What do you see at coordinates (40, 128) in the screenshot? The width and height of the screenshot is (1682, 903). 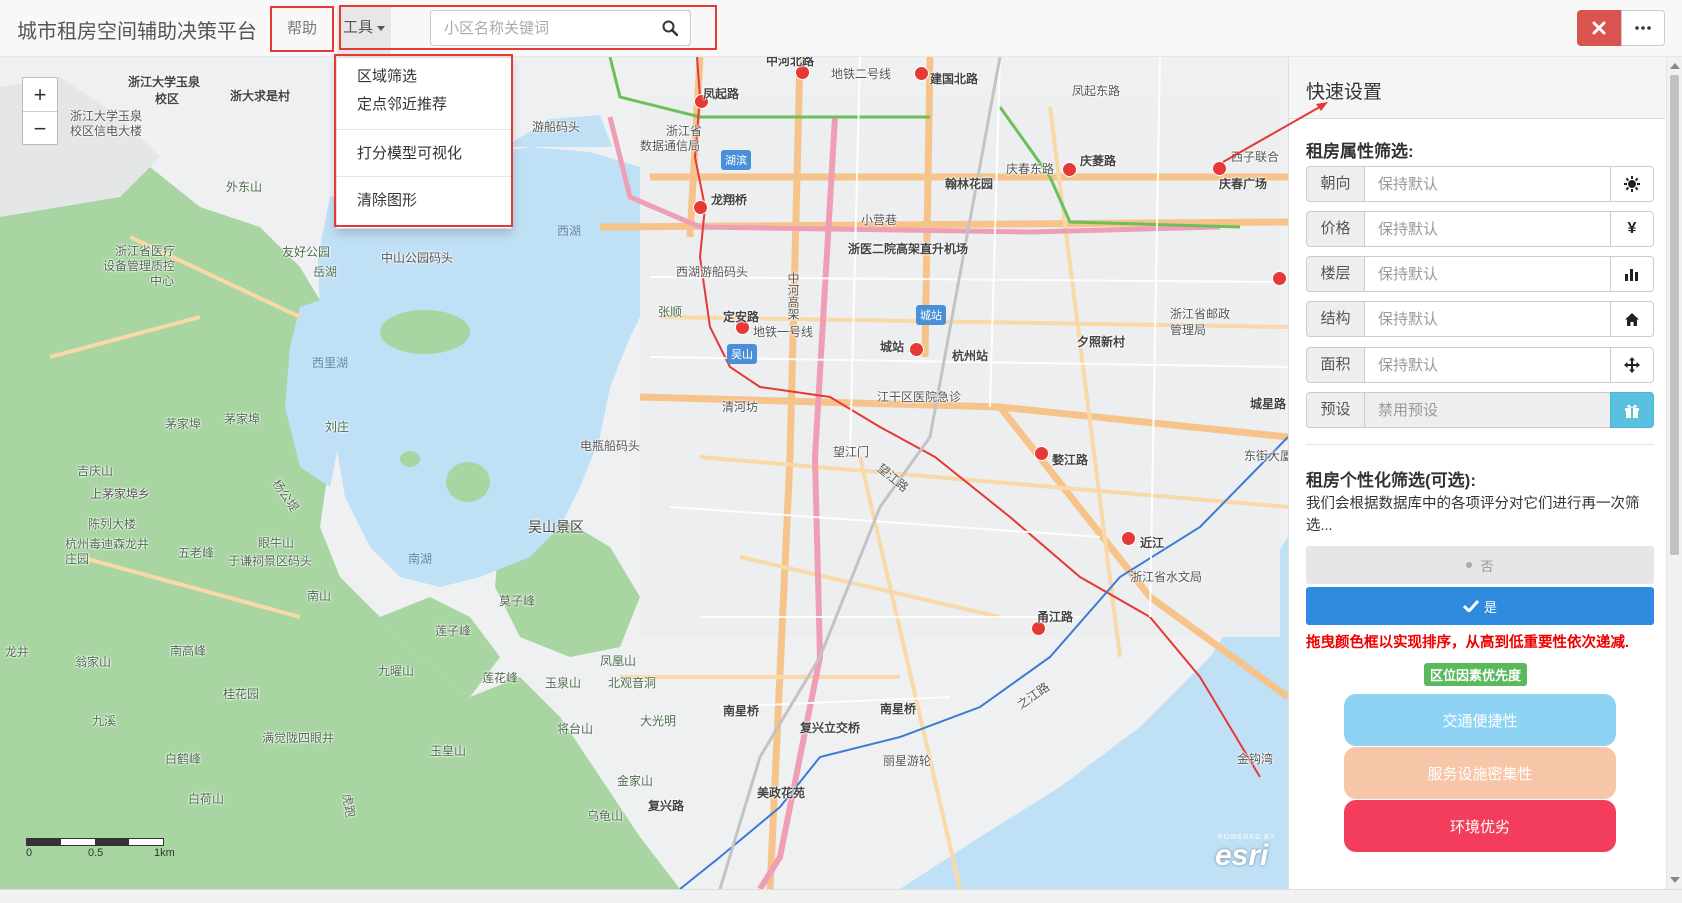 I see `zoom-out-button: −` at bounding box center [40, 128].